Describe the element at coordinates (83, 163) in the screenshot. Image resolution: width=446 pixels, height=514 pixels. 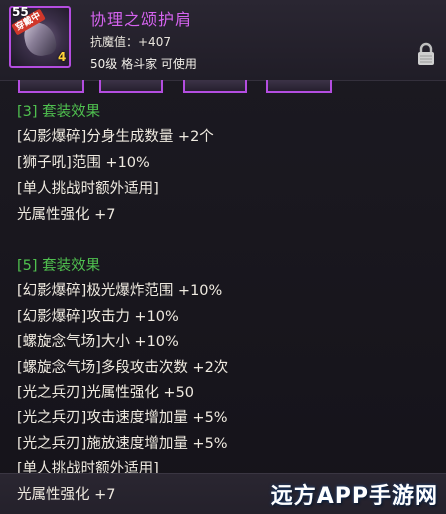
I see `set3-effect: [狮子吼]范围 +10%` at that location.